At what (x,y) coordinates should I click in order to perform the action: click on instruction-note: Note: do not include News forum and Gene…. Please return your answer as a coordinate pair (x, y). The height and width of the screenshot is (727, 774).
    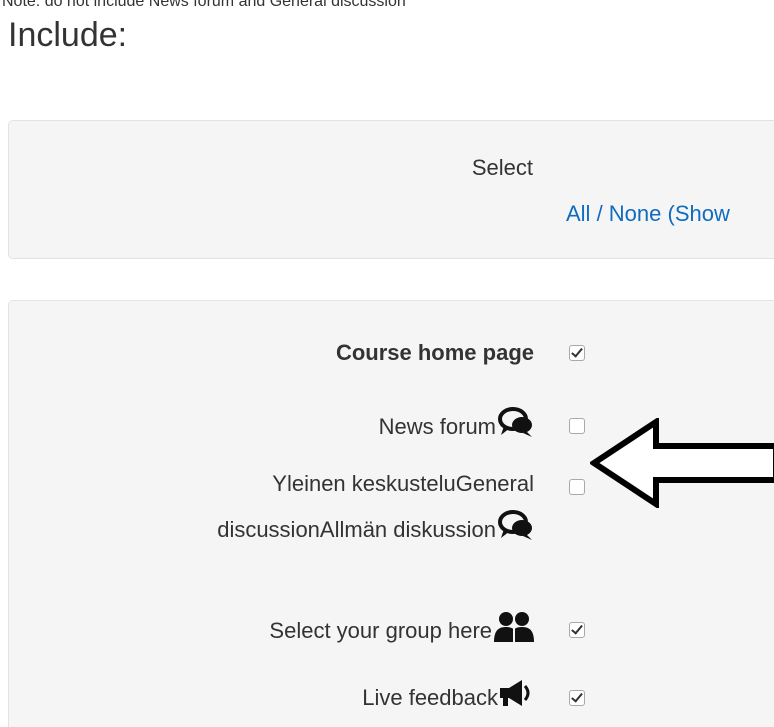
    Looking at the image, I should click on (204, 5).